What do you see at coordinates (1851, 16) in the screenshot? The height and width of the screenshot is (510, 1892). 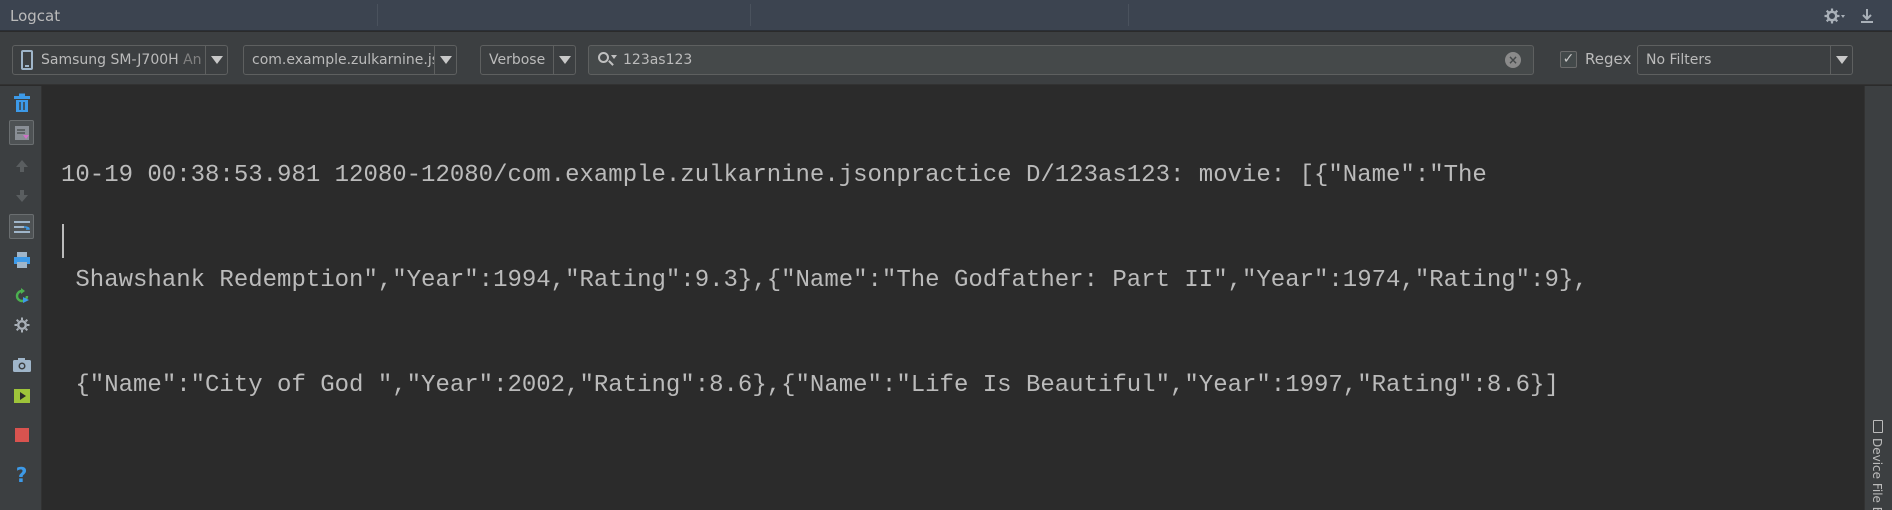 I see `title-actions` at bounding box center [1851, 16].